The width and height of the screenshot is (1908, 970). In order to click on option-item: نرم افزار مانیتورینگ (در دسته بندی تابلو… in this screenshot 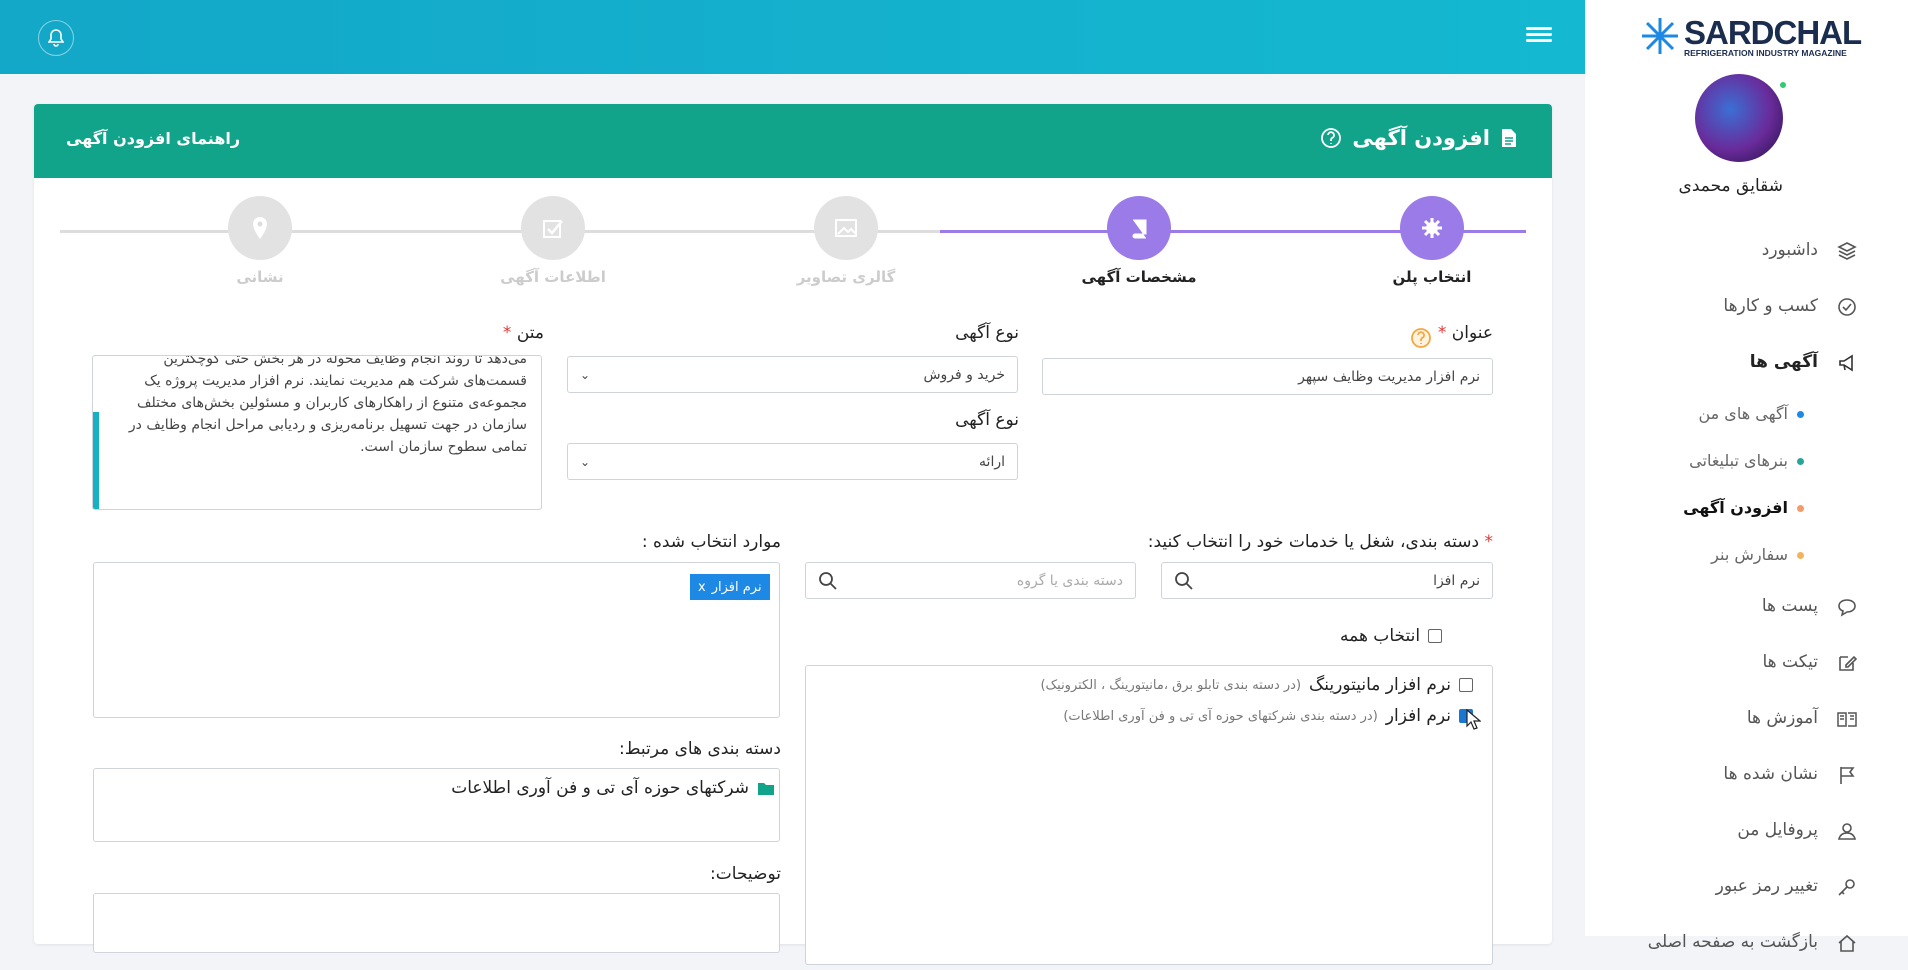, I will do `click(1256, 685)`.